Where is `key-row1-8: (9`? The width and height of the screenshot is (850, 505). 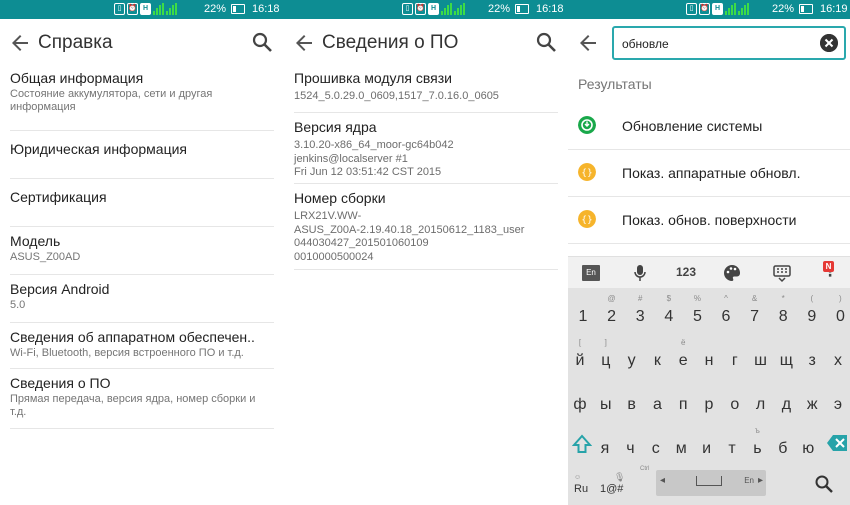 key-row1-8: (9 is located at coordinates (812, 312).